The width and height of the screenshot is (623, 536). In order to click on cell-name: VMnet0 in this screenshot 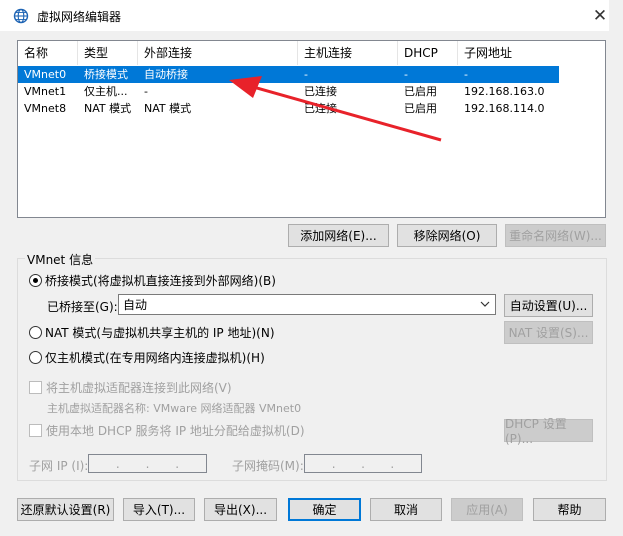, I will do `click(45, 74)`.